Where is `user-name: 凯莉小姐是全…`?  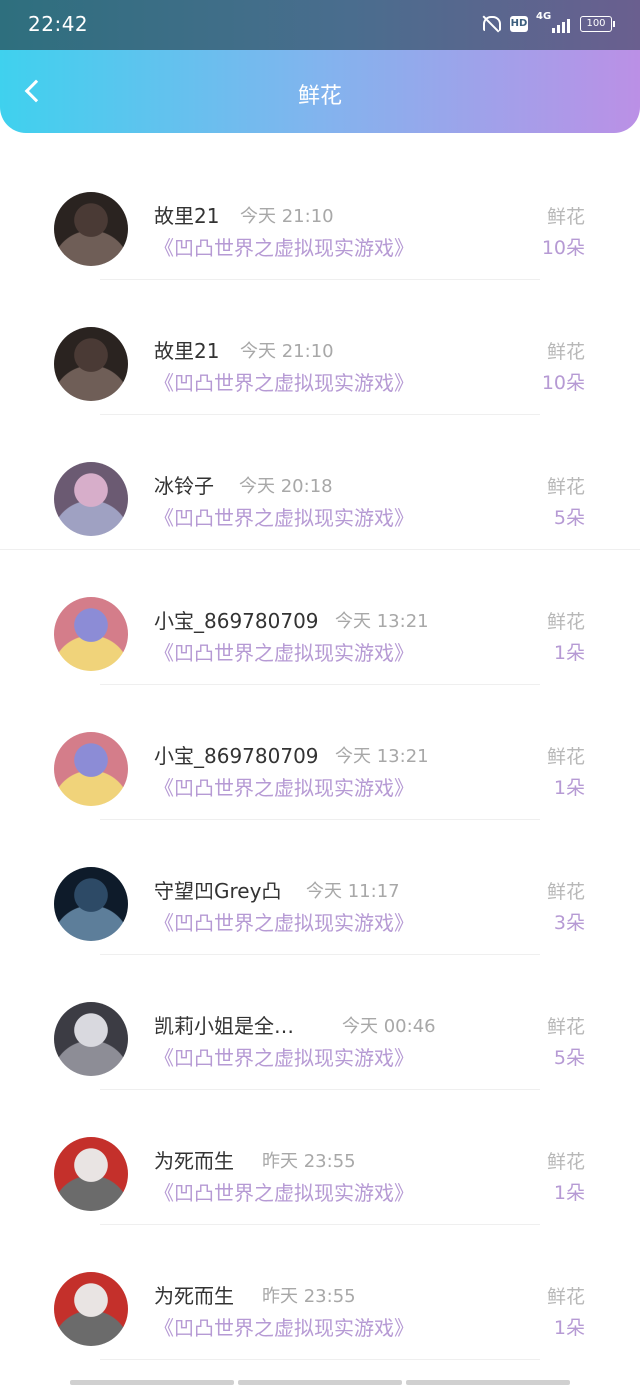 user-name: 凯莉小姐是全… is located at coordinates (224, 1026).